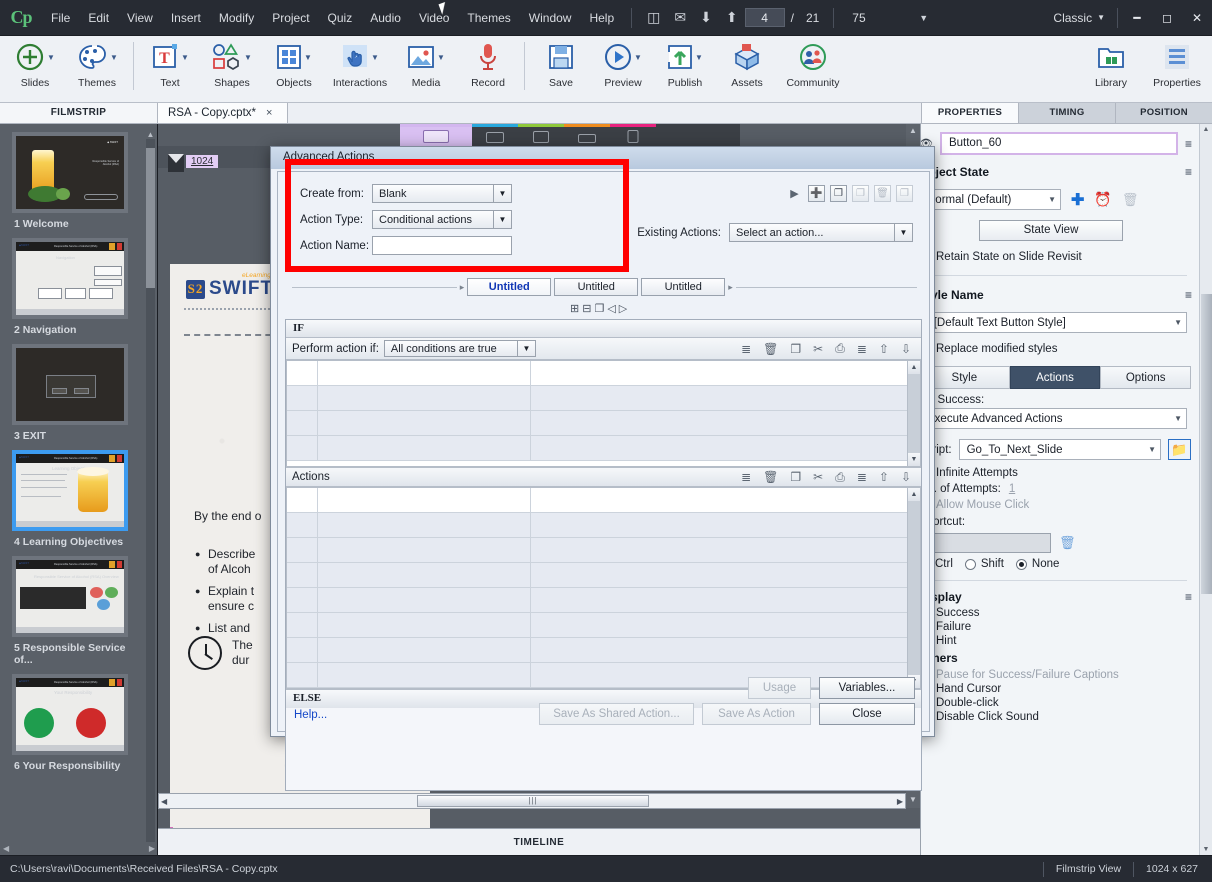 This screenshot has width=1212, height=882. Describe the element at coordinates (969, 113) in the screenshot. I see `tab-properties: PROPERTIES` at that location.